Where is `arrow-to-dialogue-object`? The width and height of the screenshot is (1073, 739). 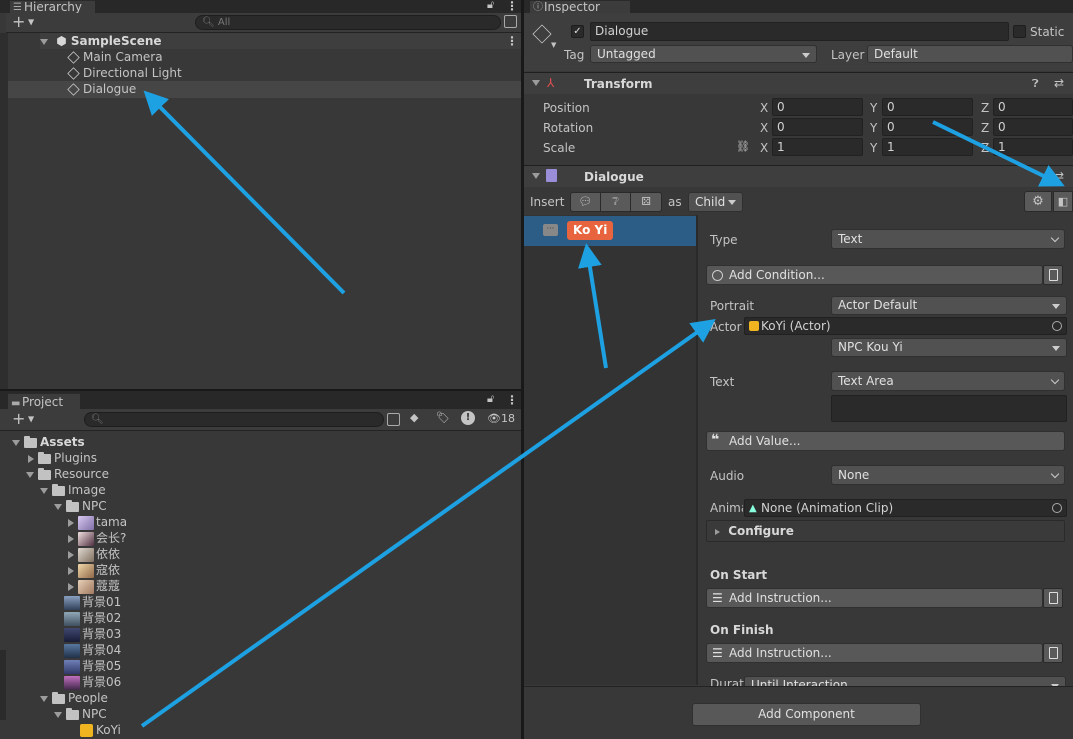 arrow-to-dialogue-object is located at coordinates (244, 192).